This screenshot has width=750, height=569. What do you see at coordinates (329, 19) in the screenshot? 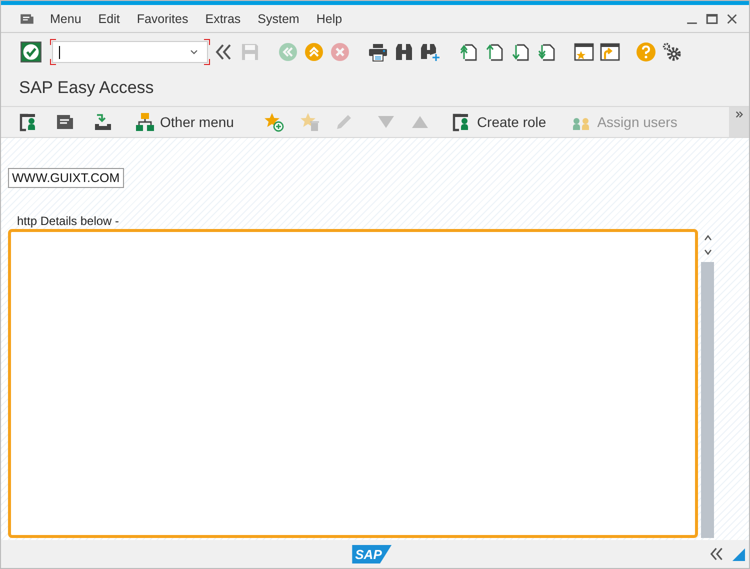
I see `menu-item: Help` at bounding box center [329, 19].